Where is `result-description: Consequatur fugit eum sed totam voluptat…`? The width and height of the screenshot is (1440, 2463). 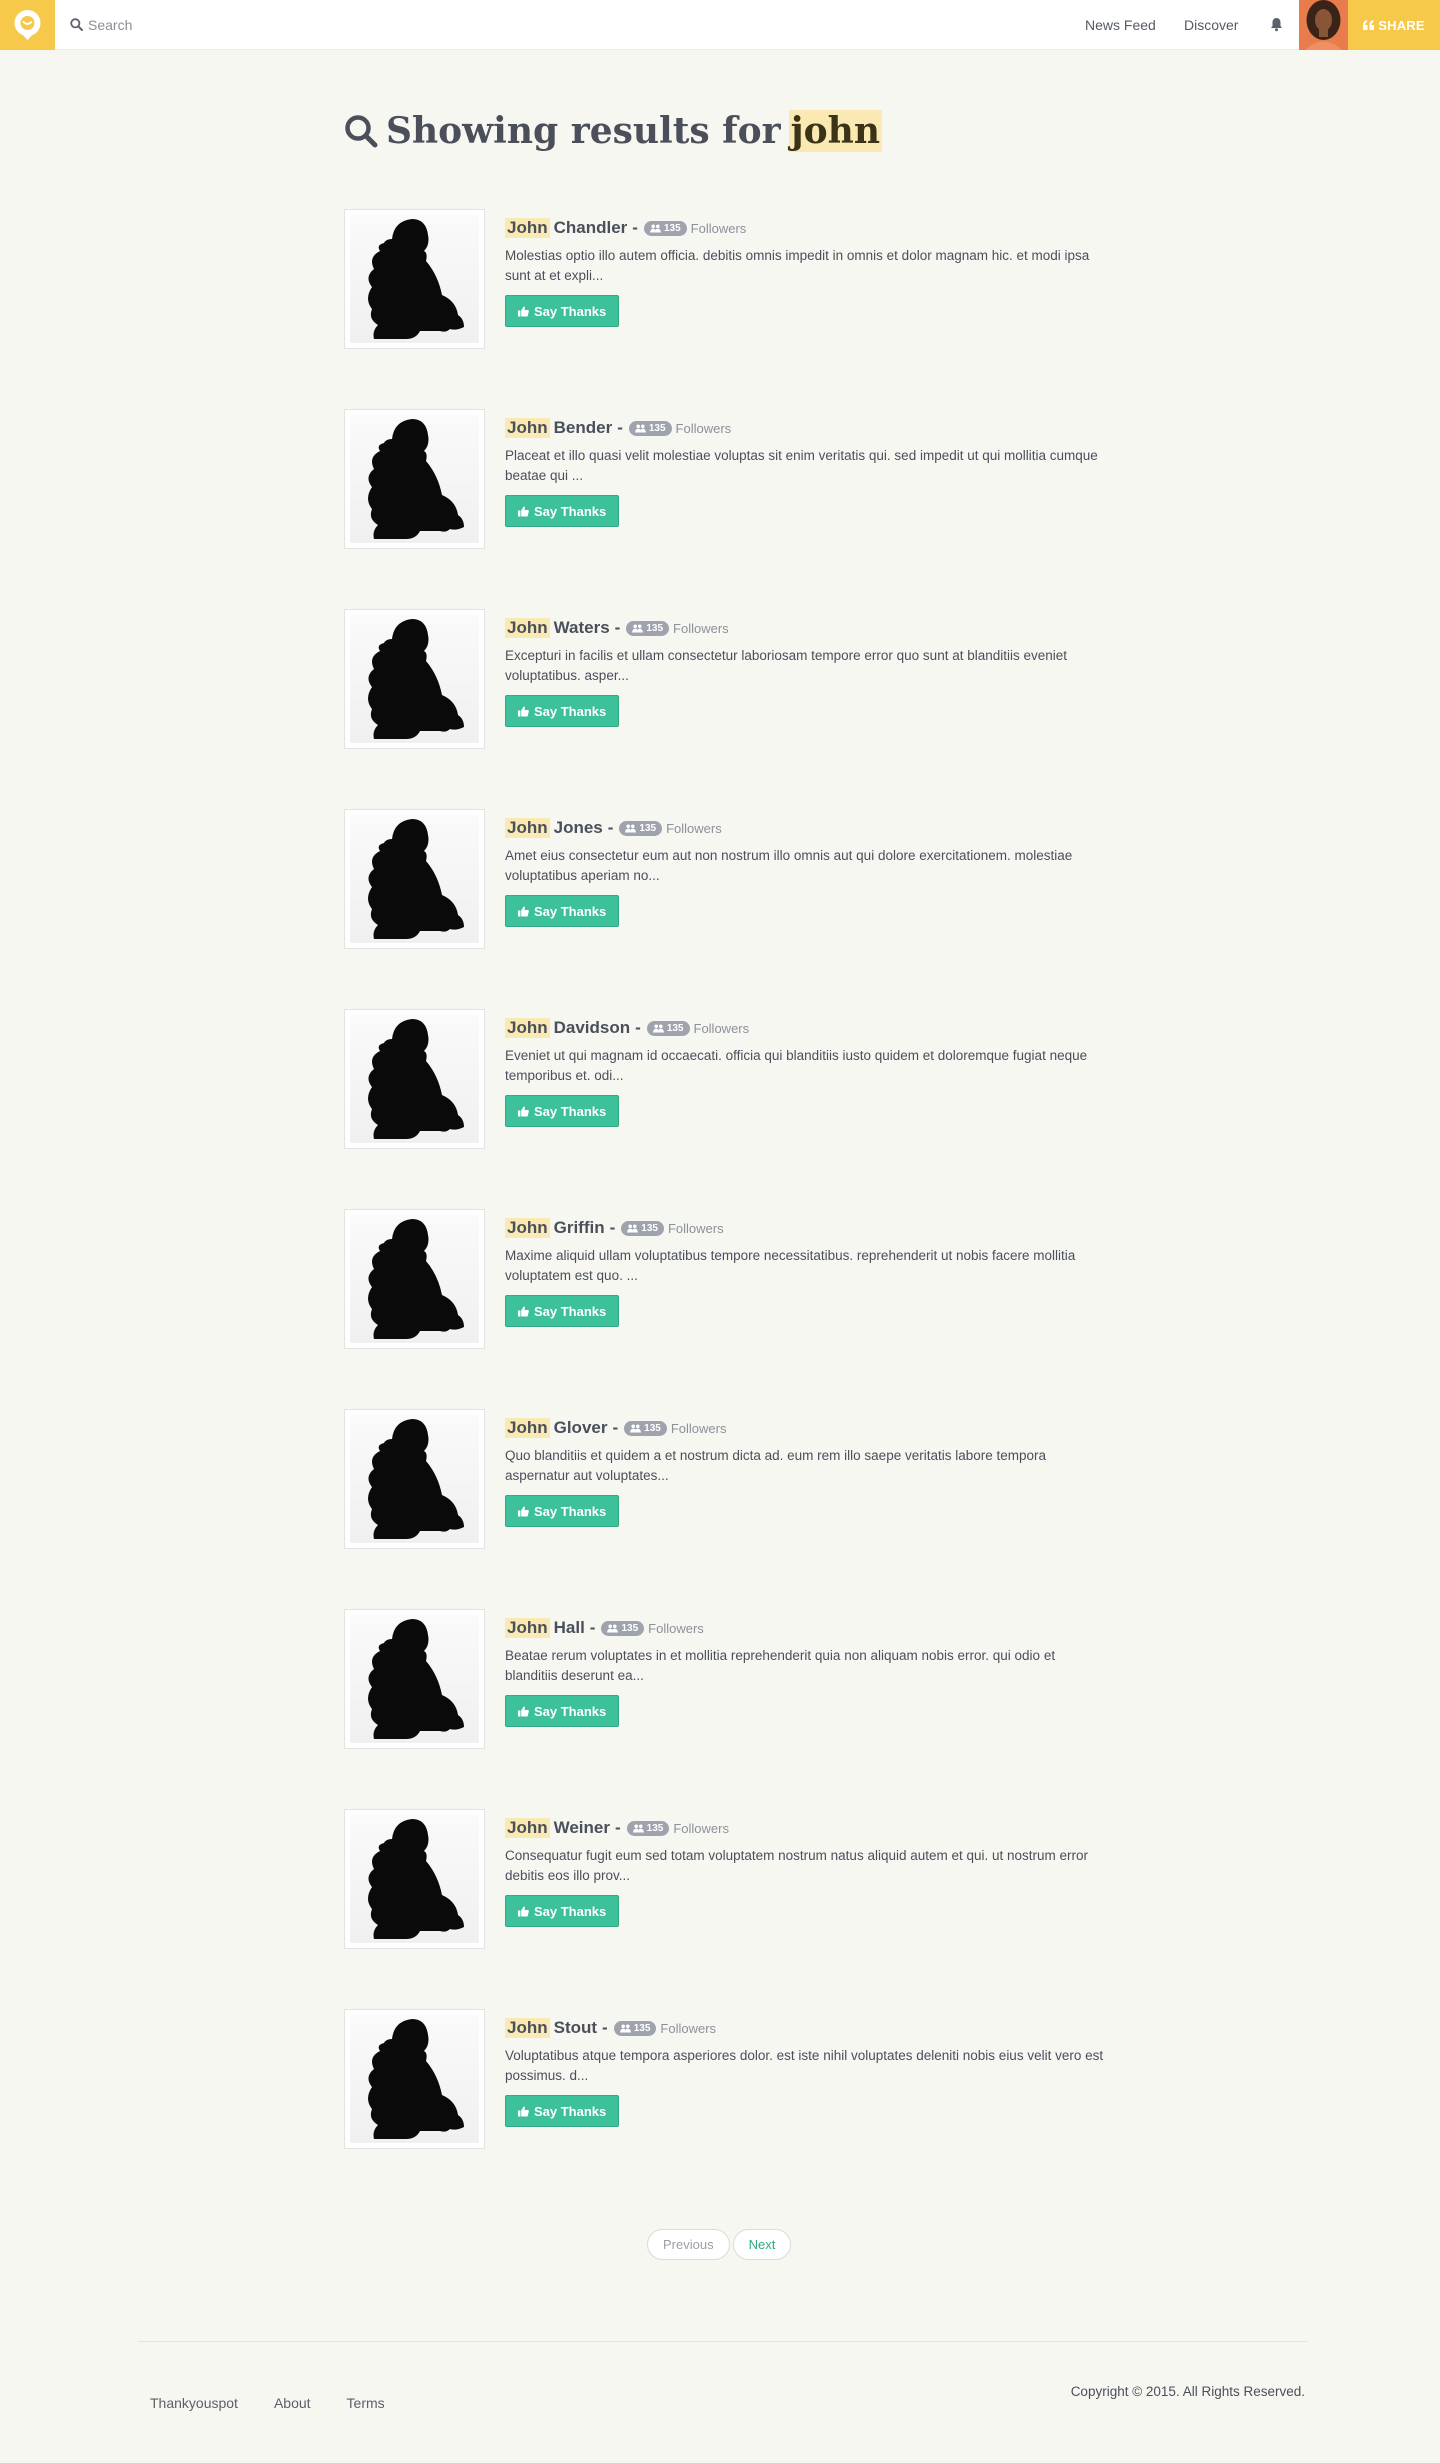
result-description: Consequatur fugit eum sed totam voluptat… is located at coordinates (797, 1865).